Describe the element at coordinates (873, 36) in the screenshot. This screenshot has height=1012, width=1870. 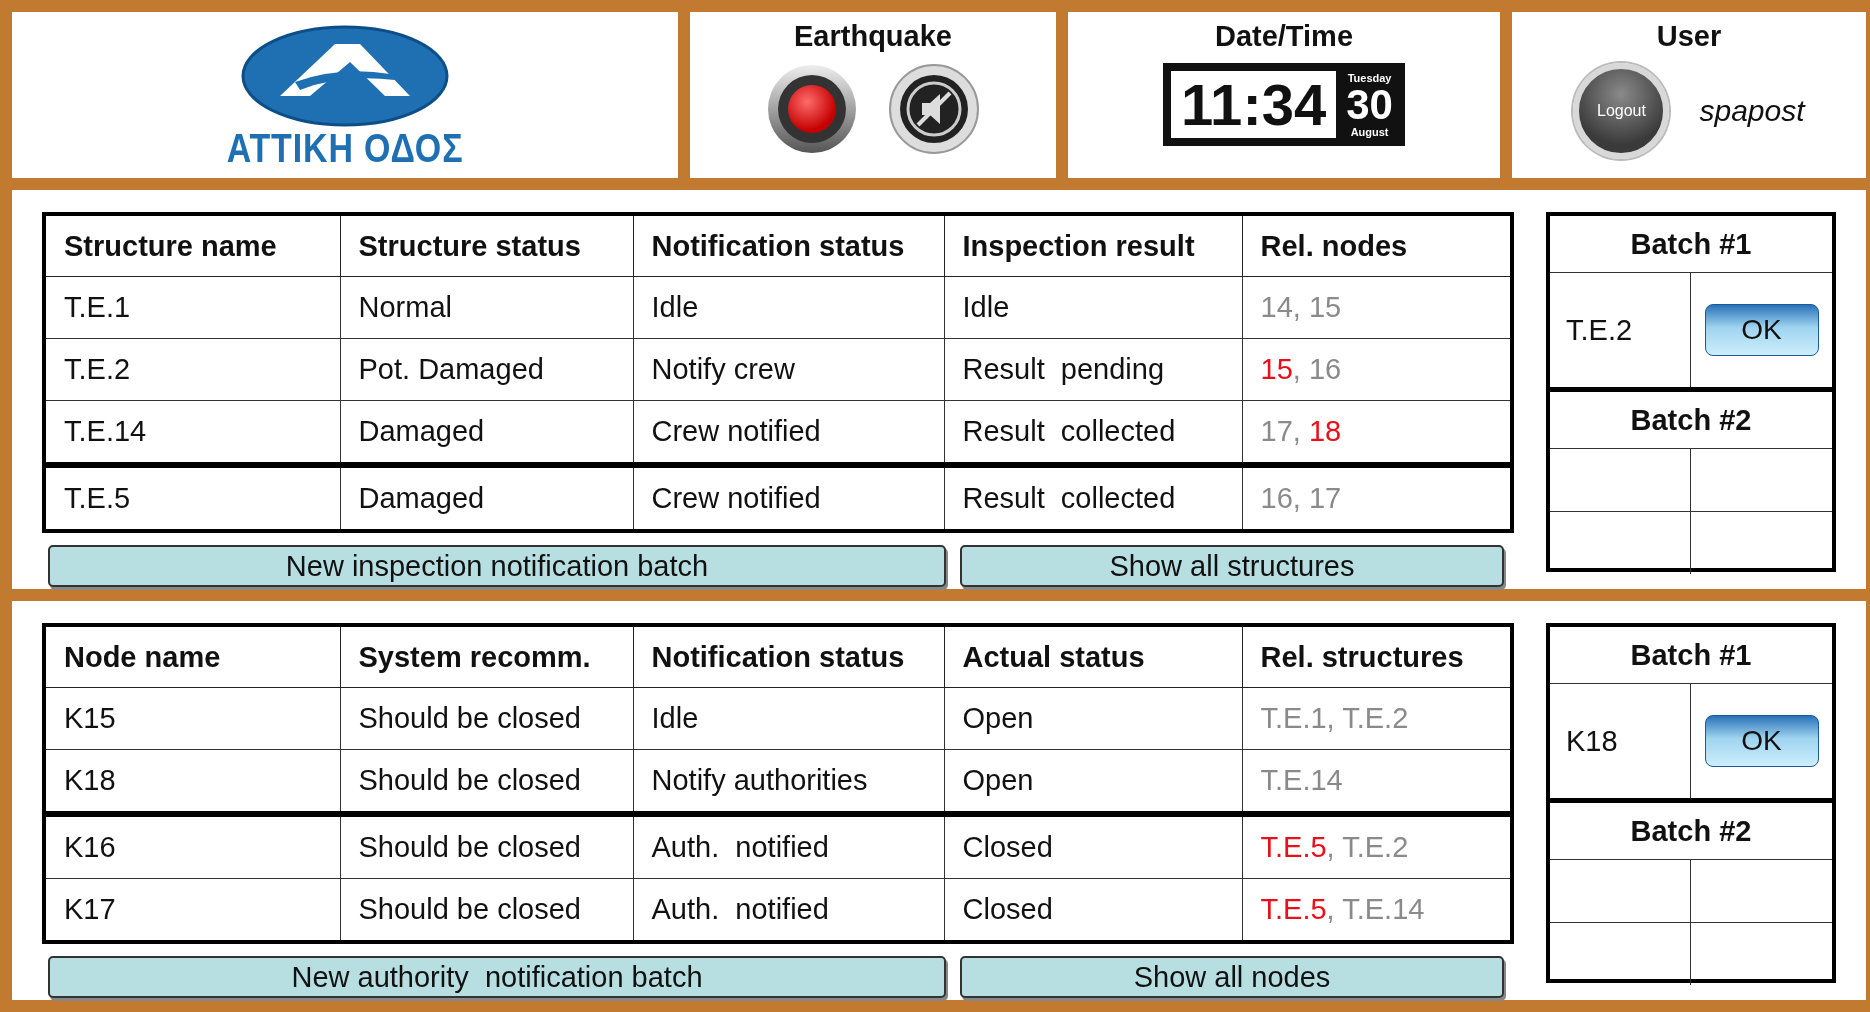
I see `section-title: Earthquake` at that location.